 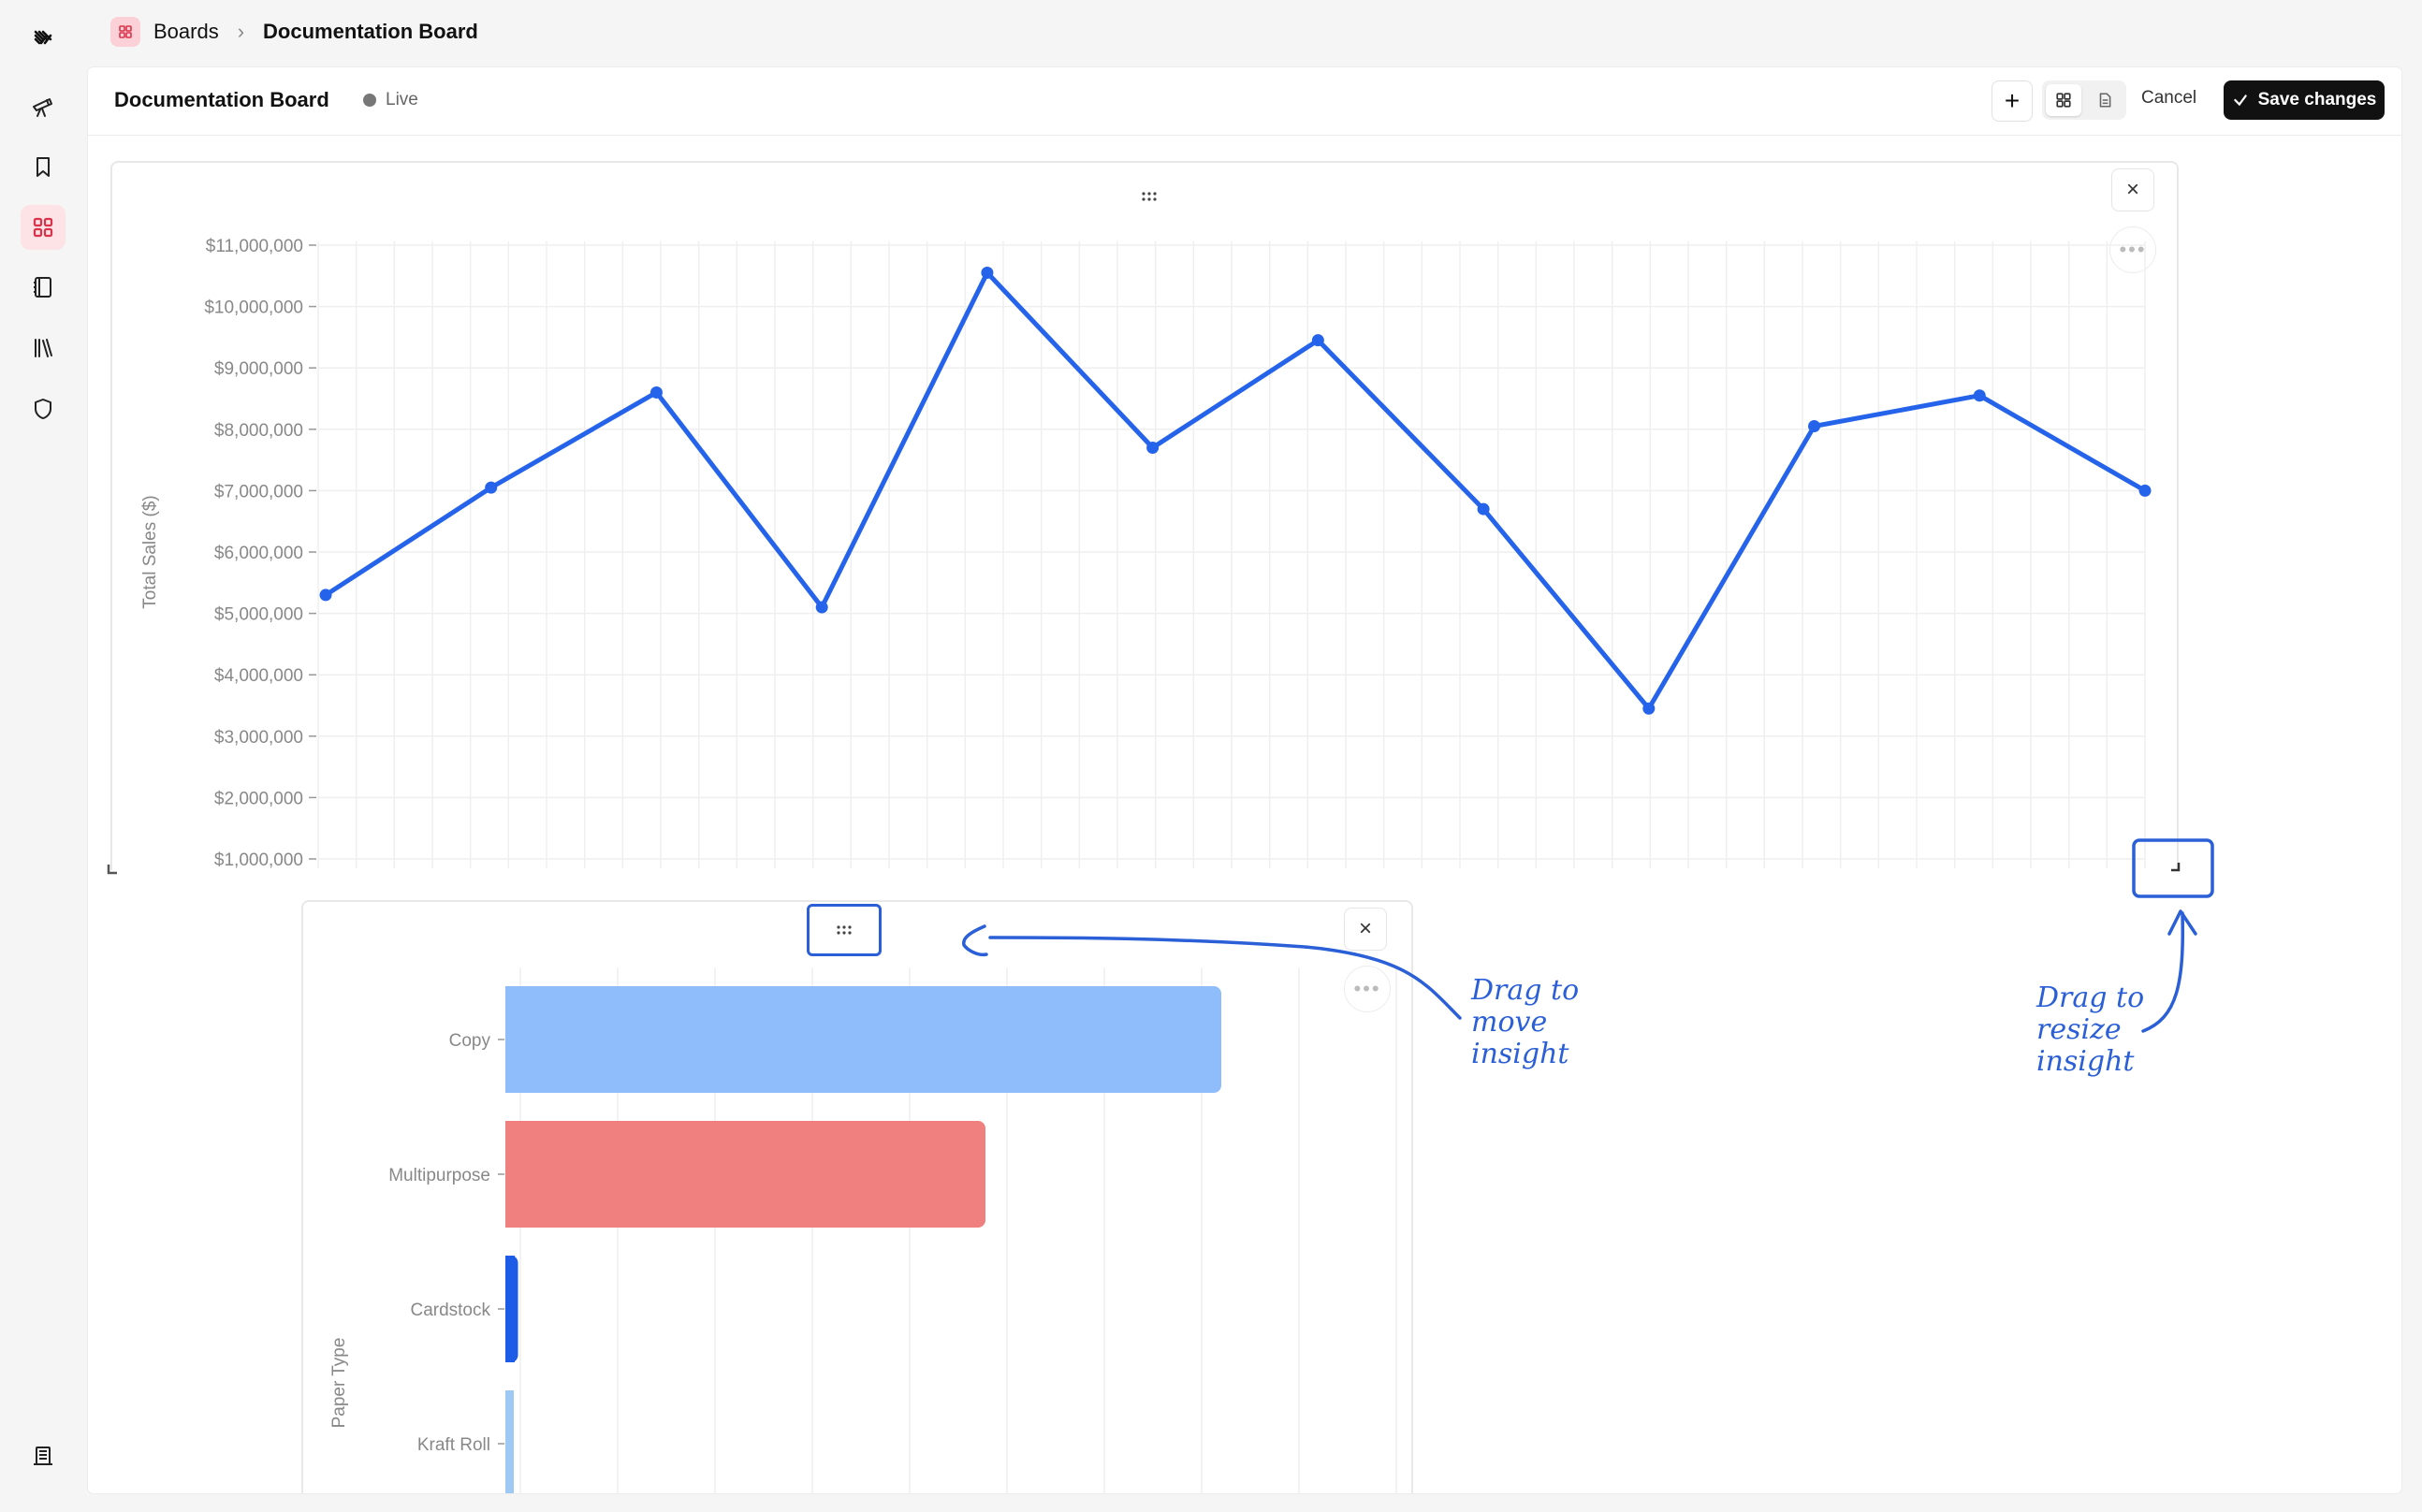 I want to click on cancel-button: Cancel, so click(x=2168, y=99).